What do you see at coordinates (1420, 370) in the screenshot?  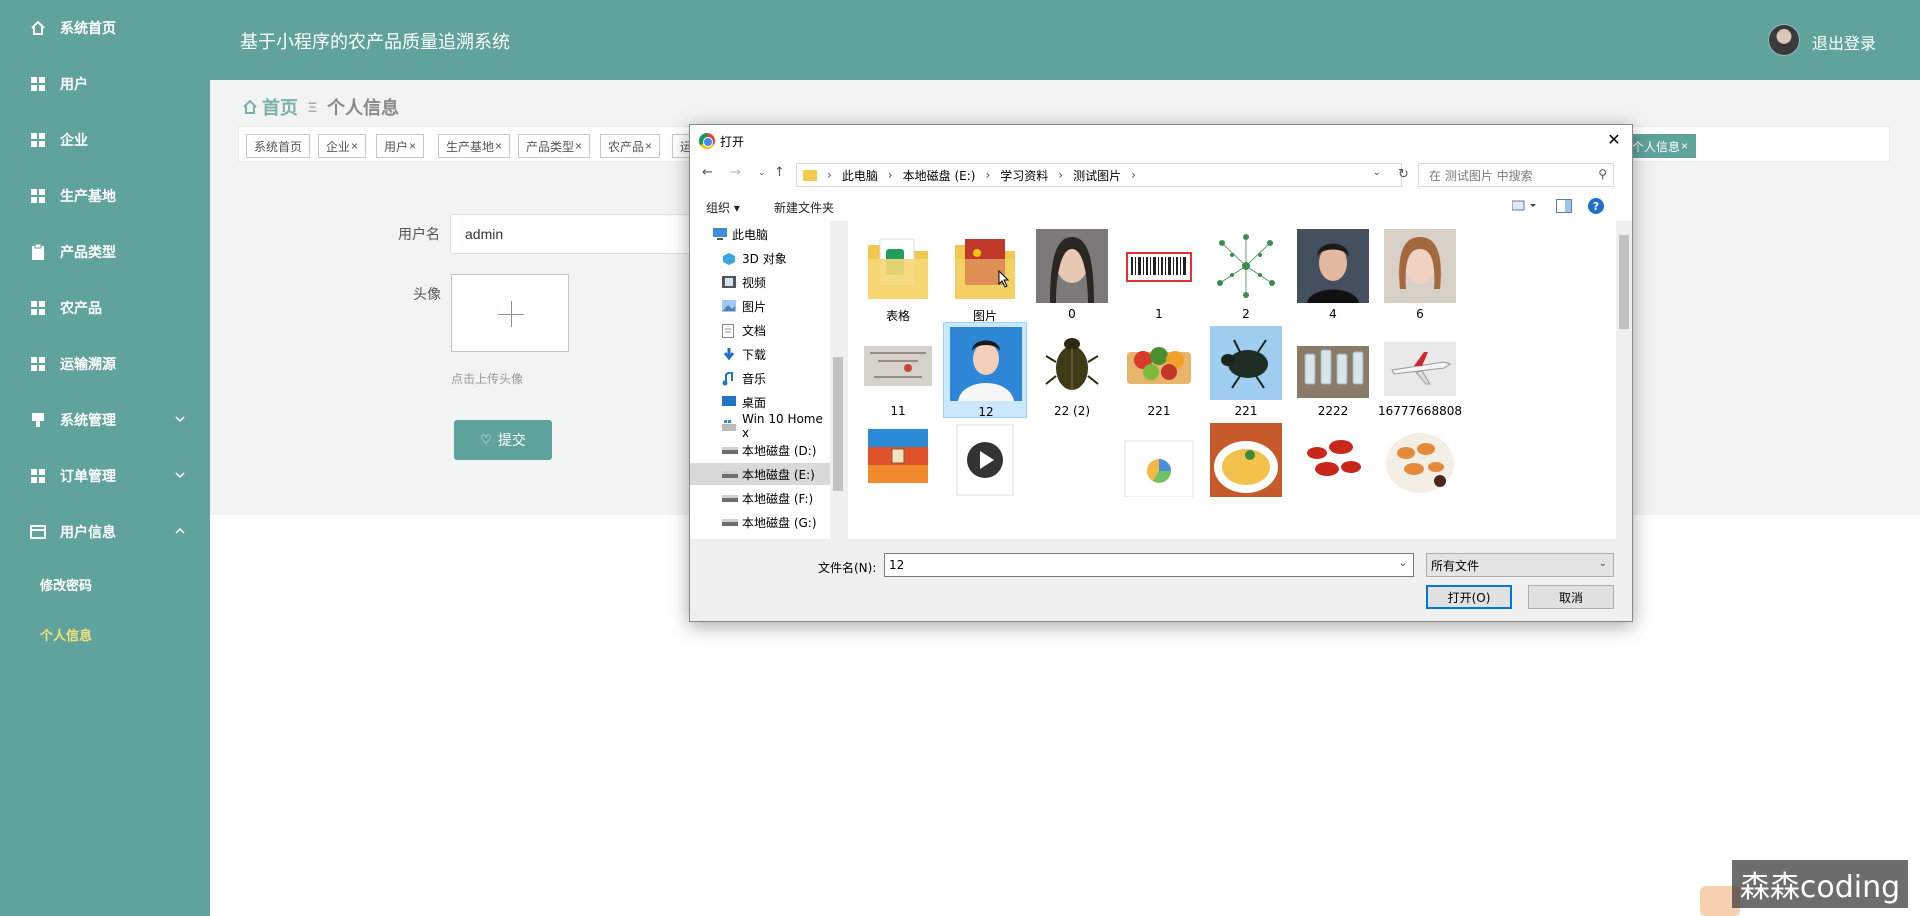 I see `file-item: 1677766880871` at bounding box center [1420, 370].